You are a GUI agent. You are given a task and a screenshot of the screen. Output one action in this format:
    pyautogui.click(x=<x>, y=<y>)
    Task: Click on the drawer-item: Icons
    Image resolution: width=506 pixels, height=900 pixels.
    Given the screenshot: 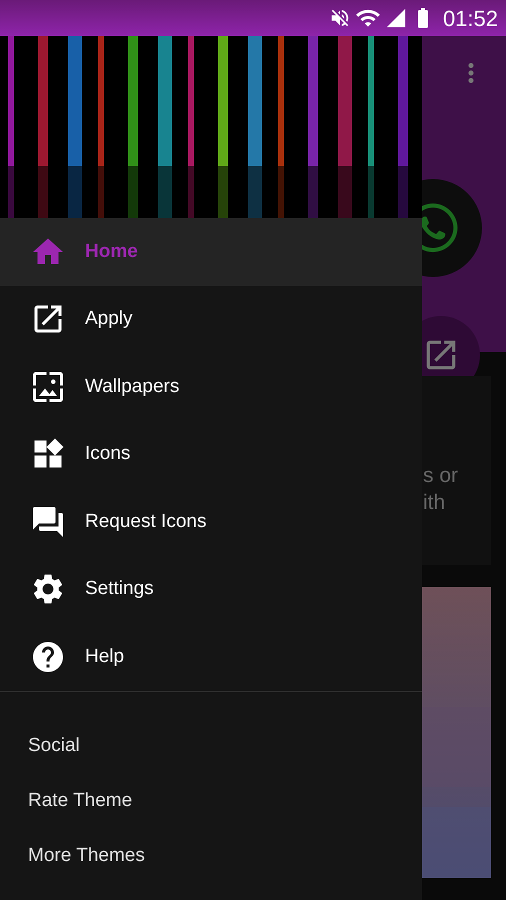 What is the action you would take?
    pyautogui.click(x=211, y=454)
    